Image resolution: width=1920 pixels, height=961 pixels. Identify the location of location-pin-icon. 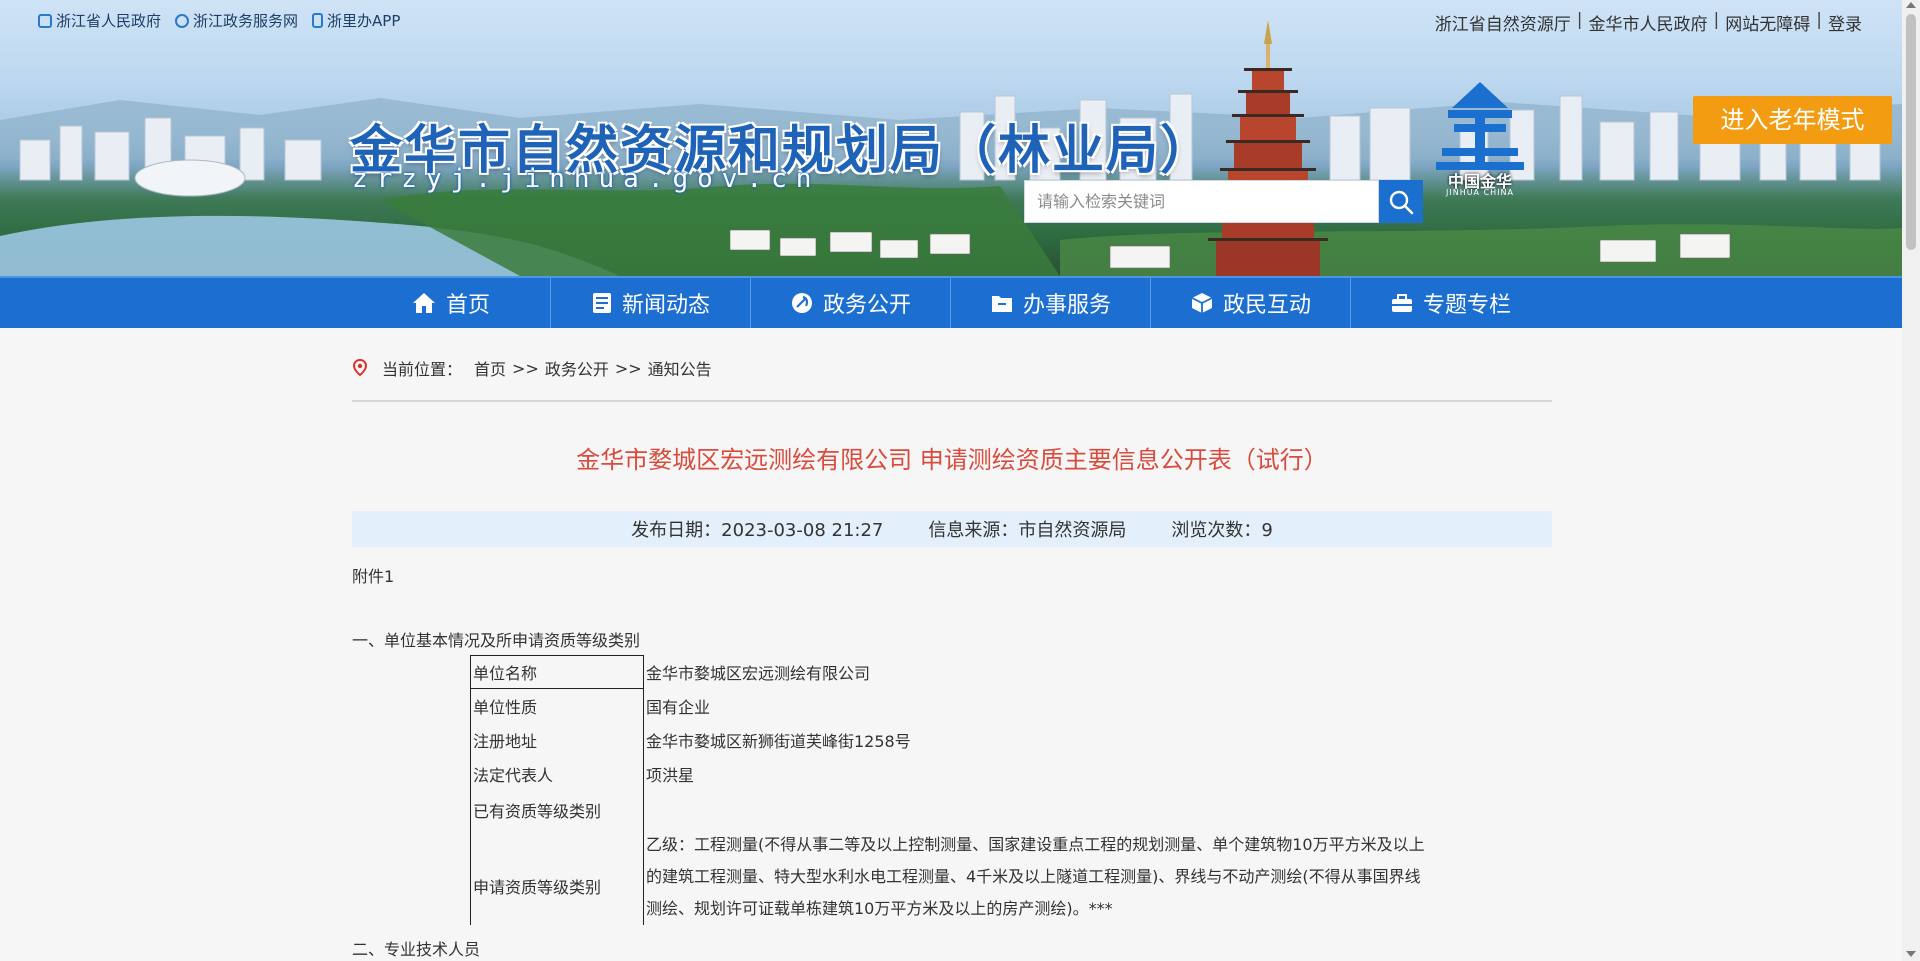
(360, 368).